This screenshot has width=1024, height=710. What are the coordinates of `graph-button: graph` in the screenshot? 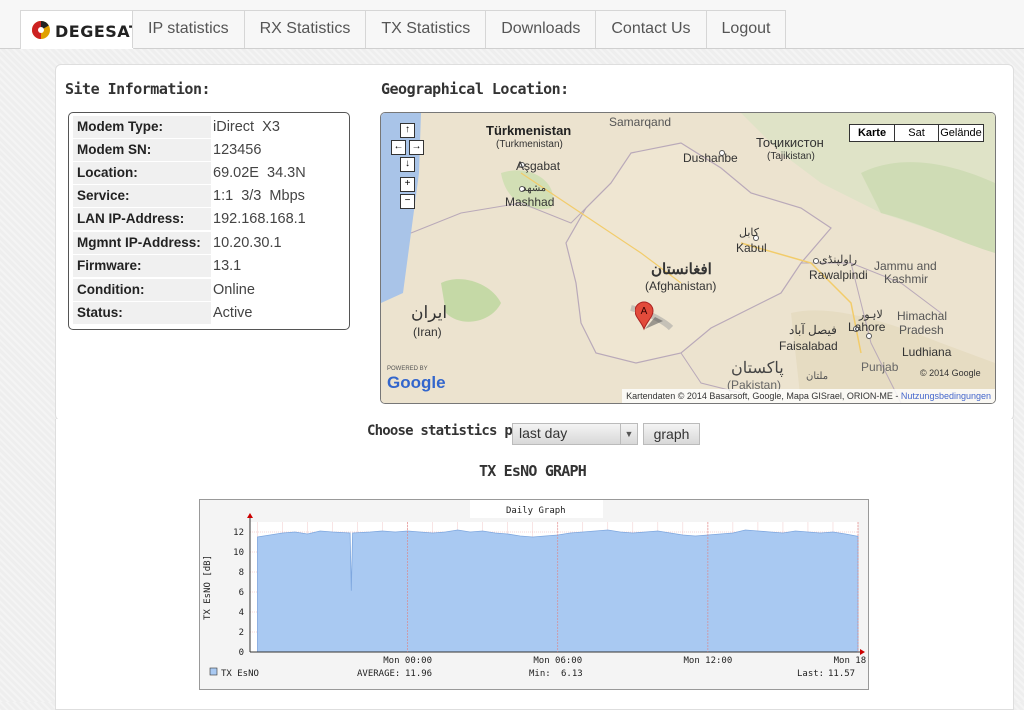 It's located at (671, 434).